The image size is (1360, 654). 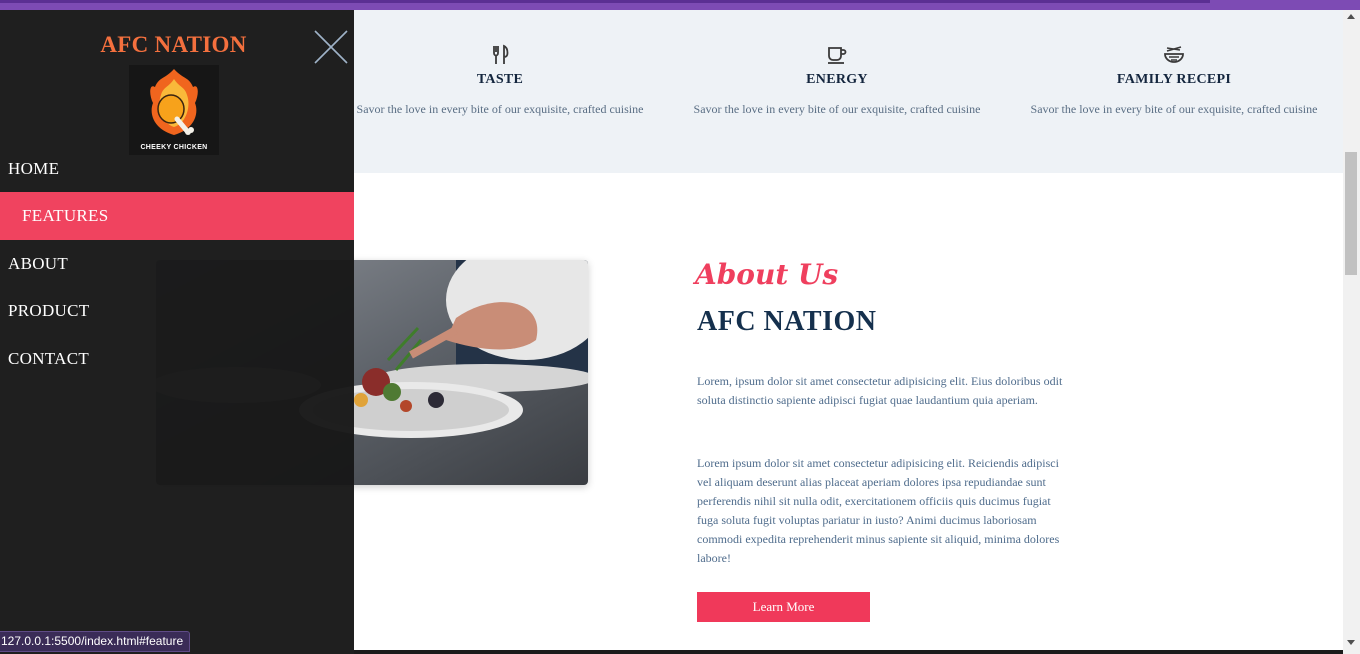 I want to click on learn-more-button: Learn More, so click(x=783, y=607).